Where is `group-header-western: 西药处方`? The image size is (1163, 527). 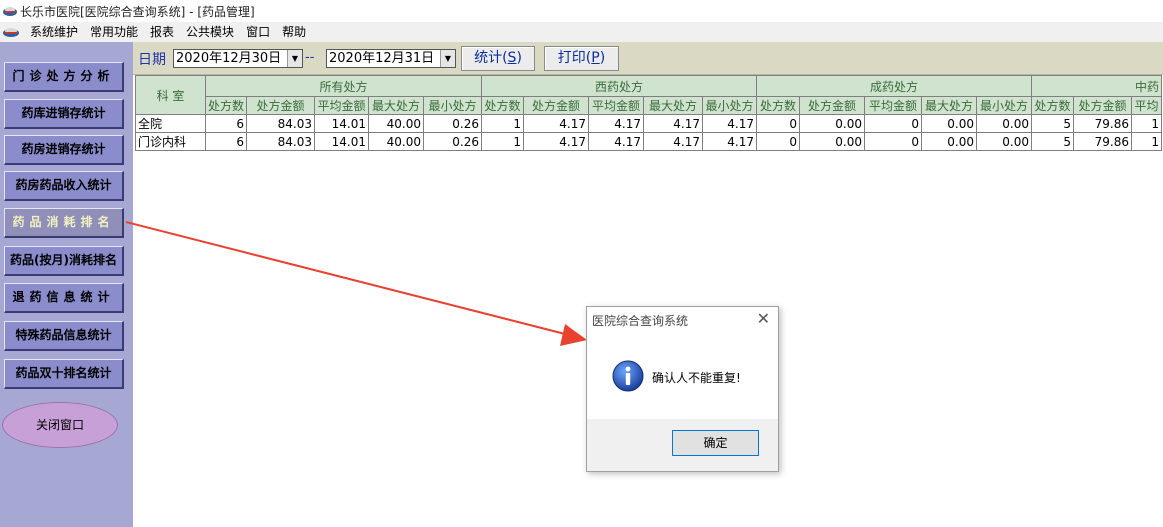
group-header-western: 西药处方 is located at coordinates (619, 86).